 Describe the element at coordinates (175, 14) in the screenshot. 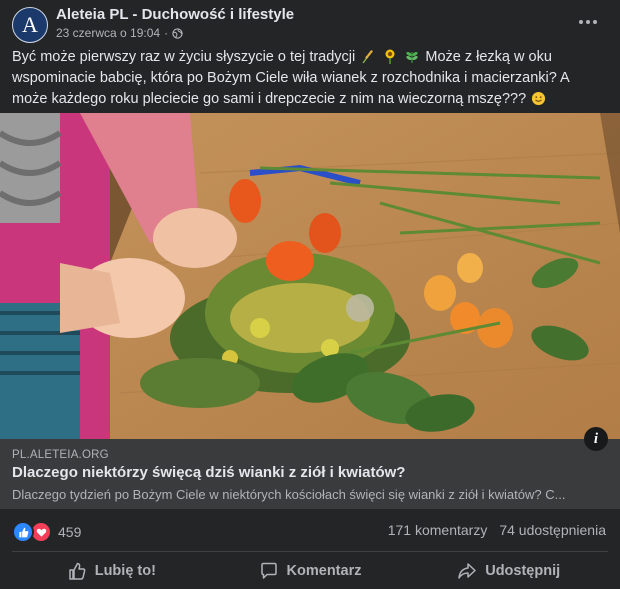

I see `page-name-link: Aleteia PL - Duchowość i lifestyle` at that location.